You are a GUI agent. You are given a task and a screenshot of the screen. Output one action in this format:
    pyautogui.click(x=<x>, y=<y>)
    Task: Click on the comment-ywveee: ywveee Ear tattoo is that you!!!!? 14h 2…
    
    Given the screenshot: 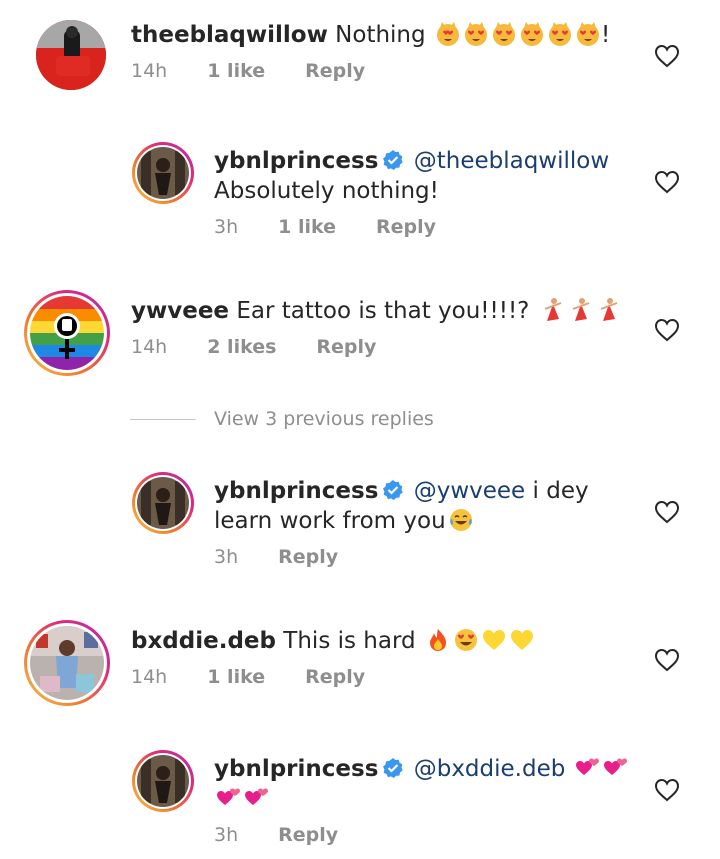 What is the action you would take?
    pyautogui.click(x=360, y=335)
    